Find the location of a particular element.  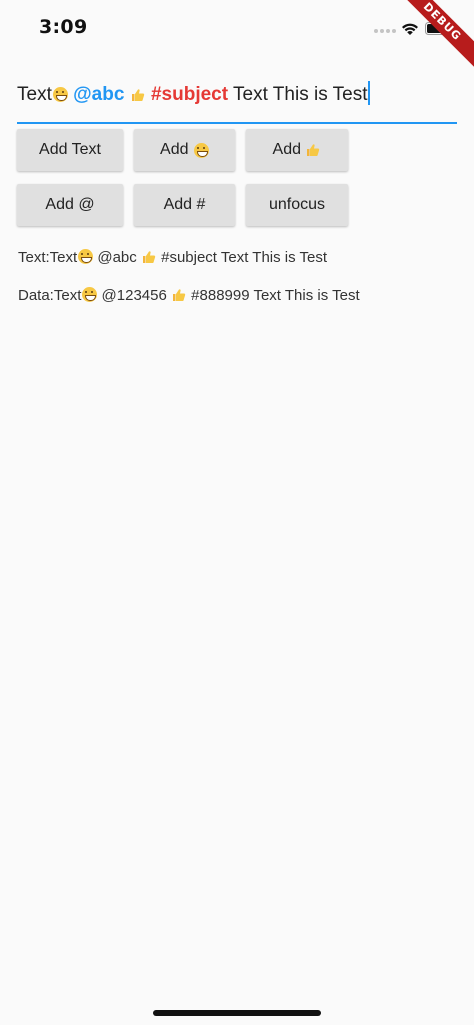

status-bar: 3:09 DEBUG is located at coordinates (237, 35).